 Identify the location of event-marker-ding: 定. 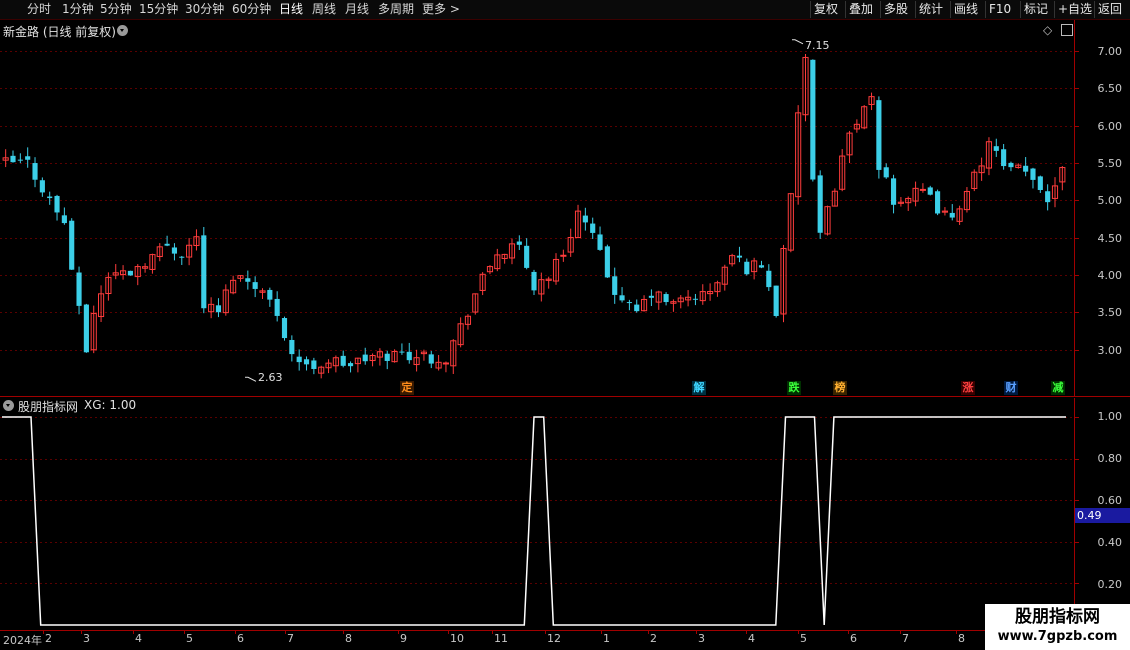
(407, 388).